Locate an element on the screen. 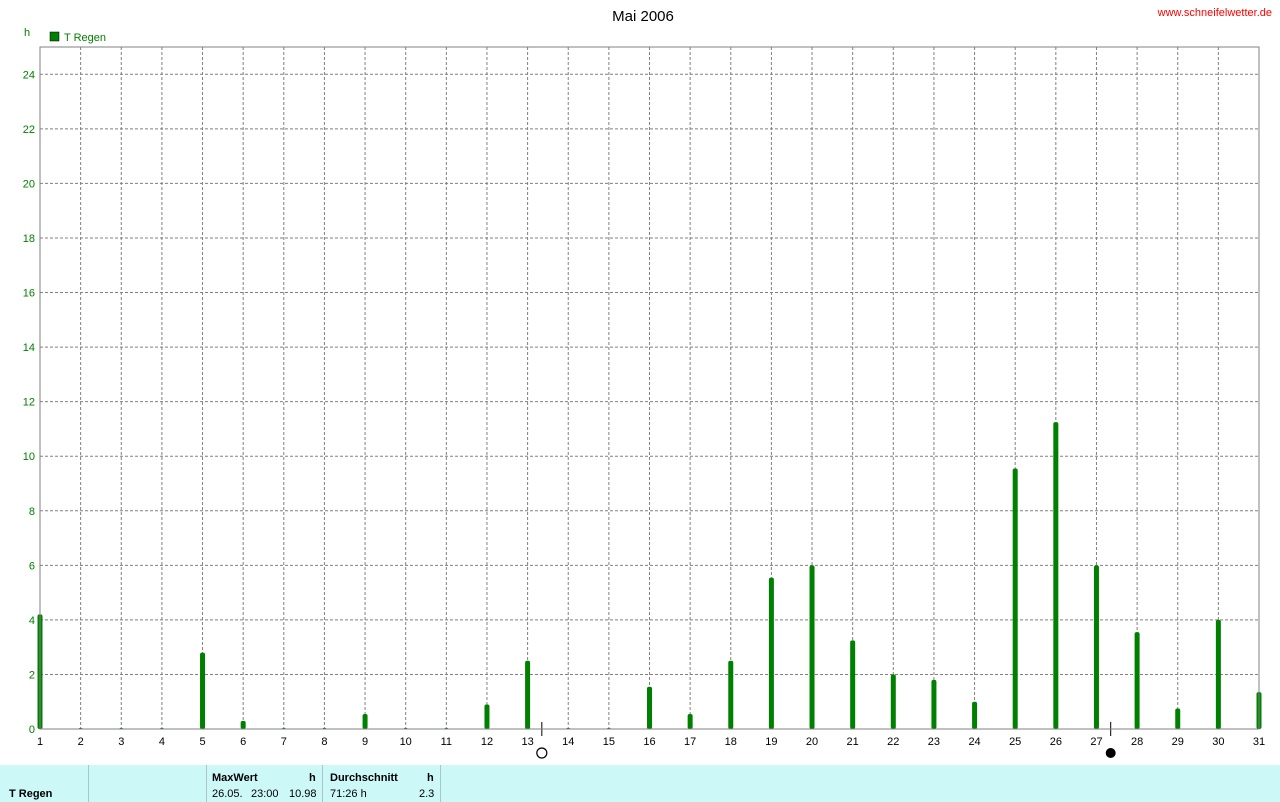  chart-title: Mai 2006 is located at coordinates (643, 16).